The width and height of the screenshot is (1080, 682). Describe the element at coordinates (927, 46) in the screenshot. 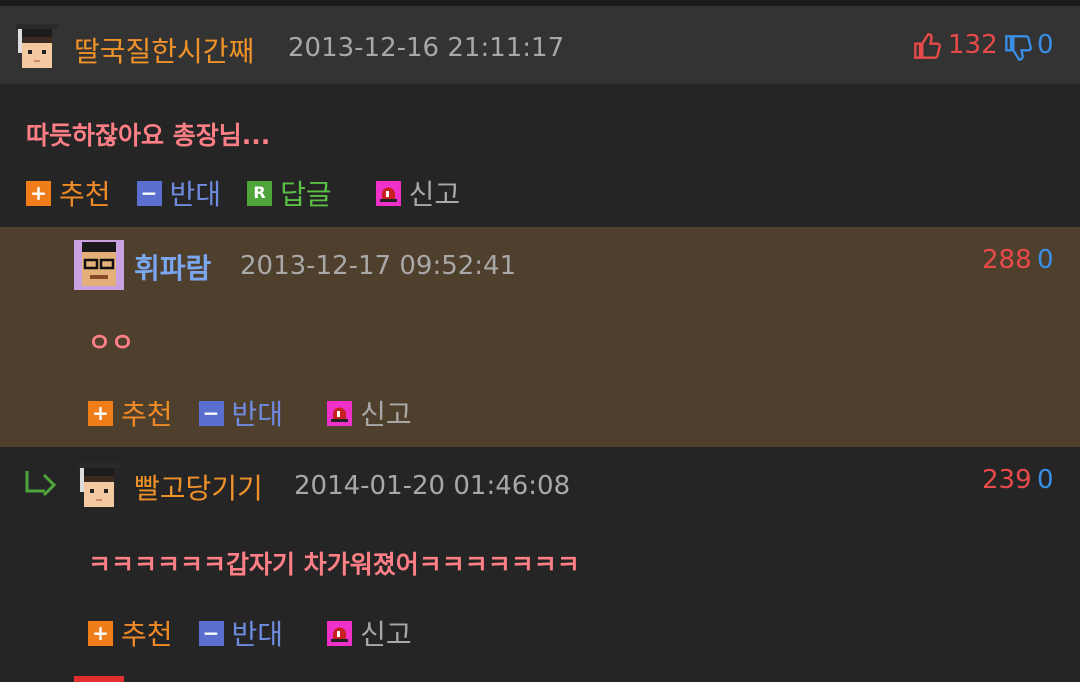

I see `thumb-up-icon` at that location.